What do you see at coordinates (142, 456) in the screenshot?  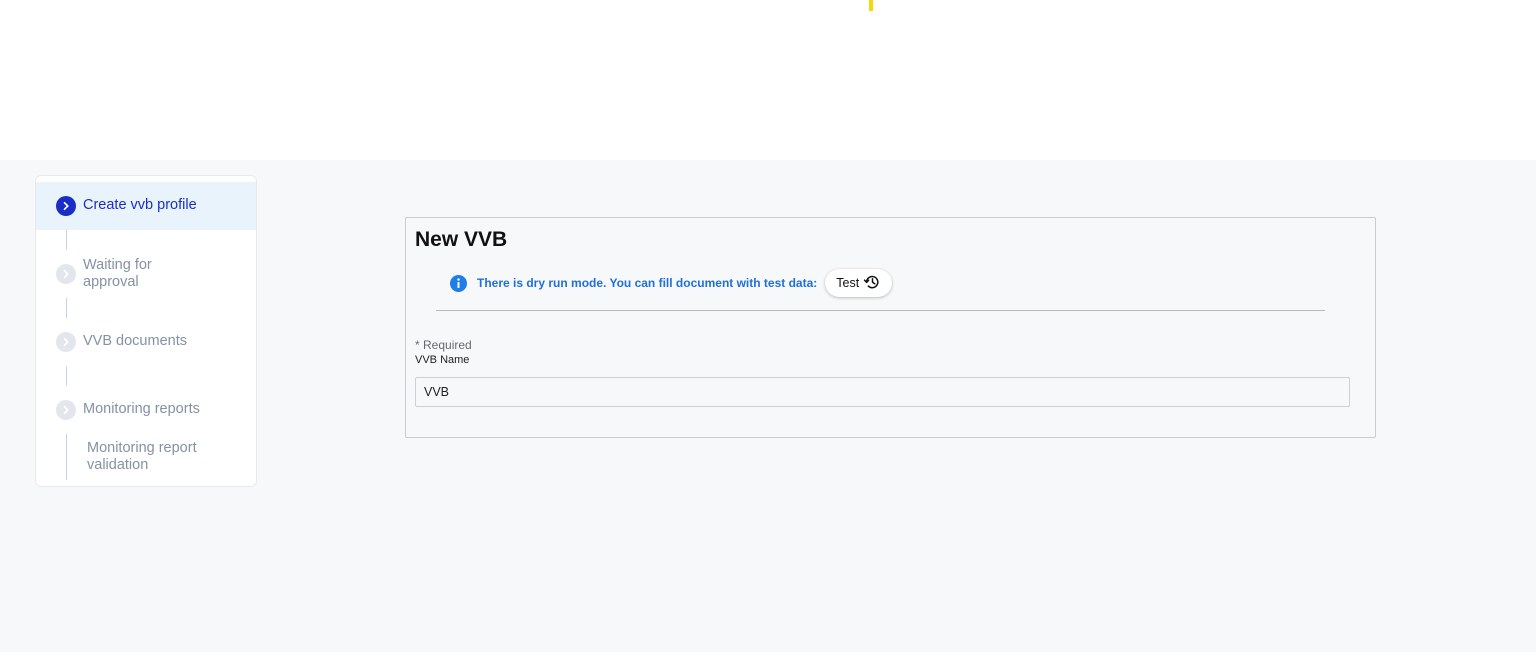 I see `substep-label: Monitoring report validation` at bounding box center [142, 456].